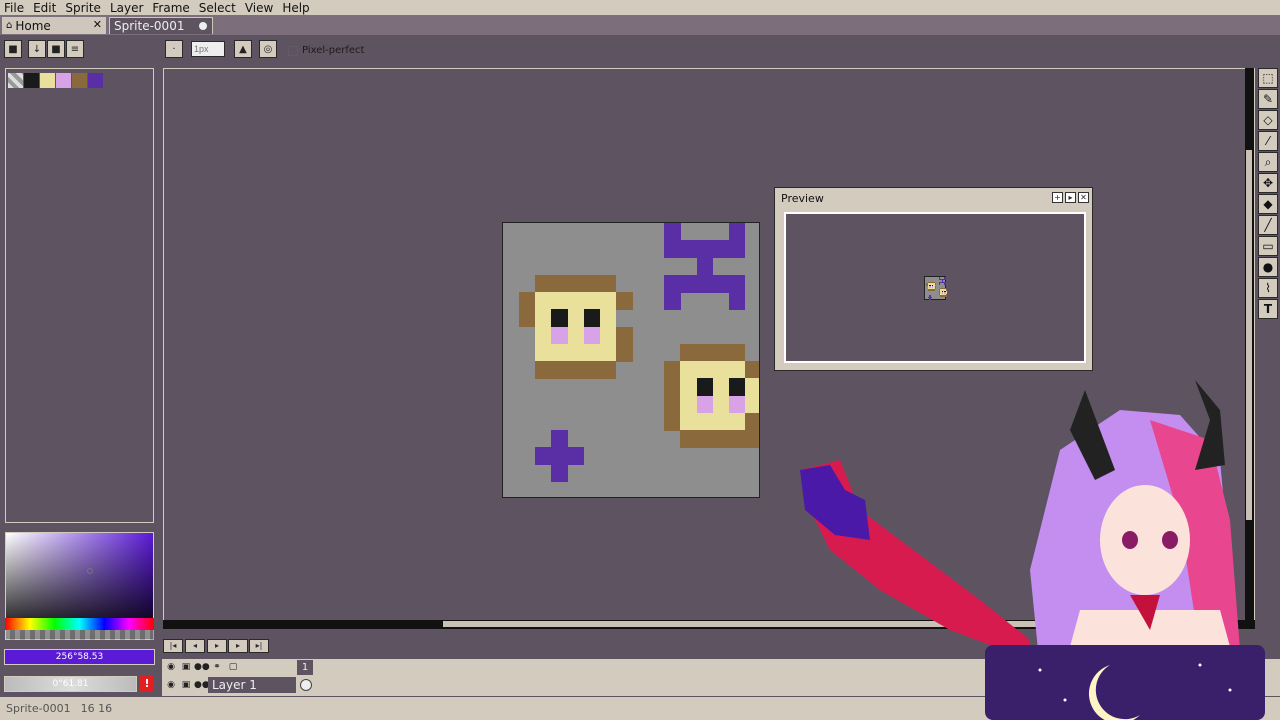  I want to click on color-picker-cursor, so click(90, 571).